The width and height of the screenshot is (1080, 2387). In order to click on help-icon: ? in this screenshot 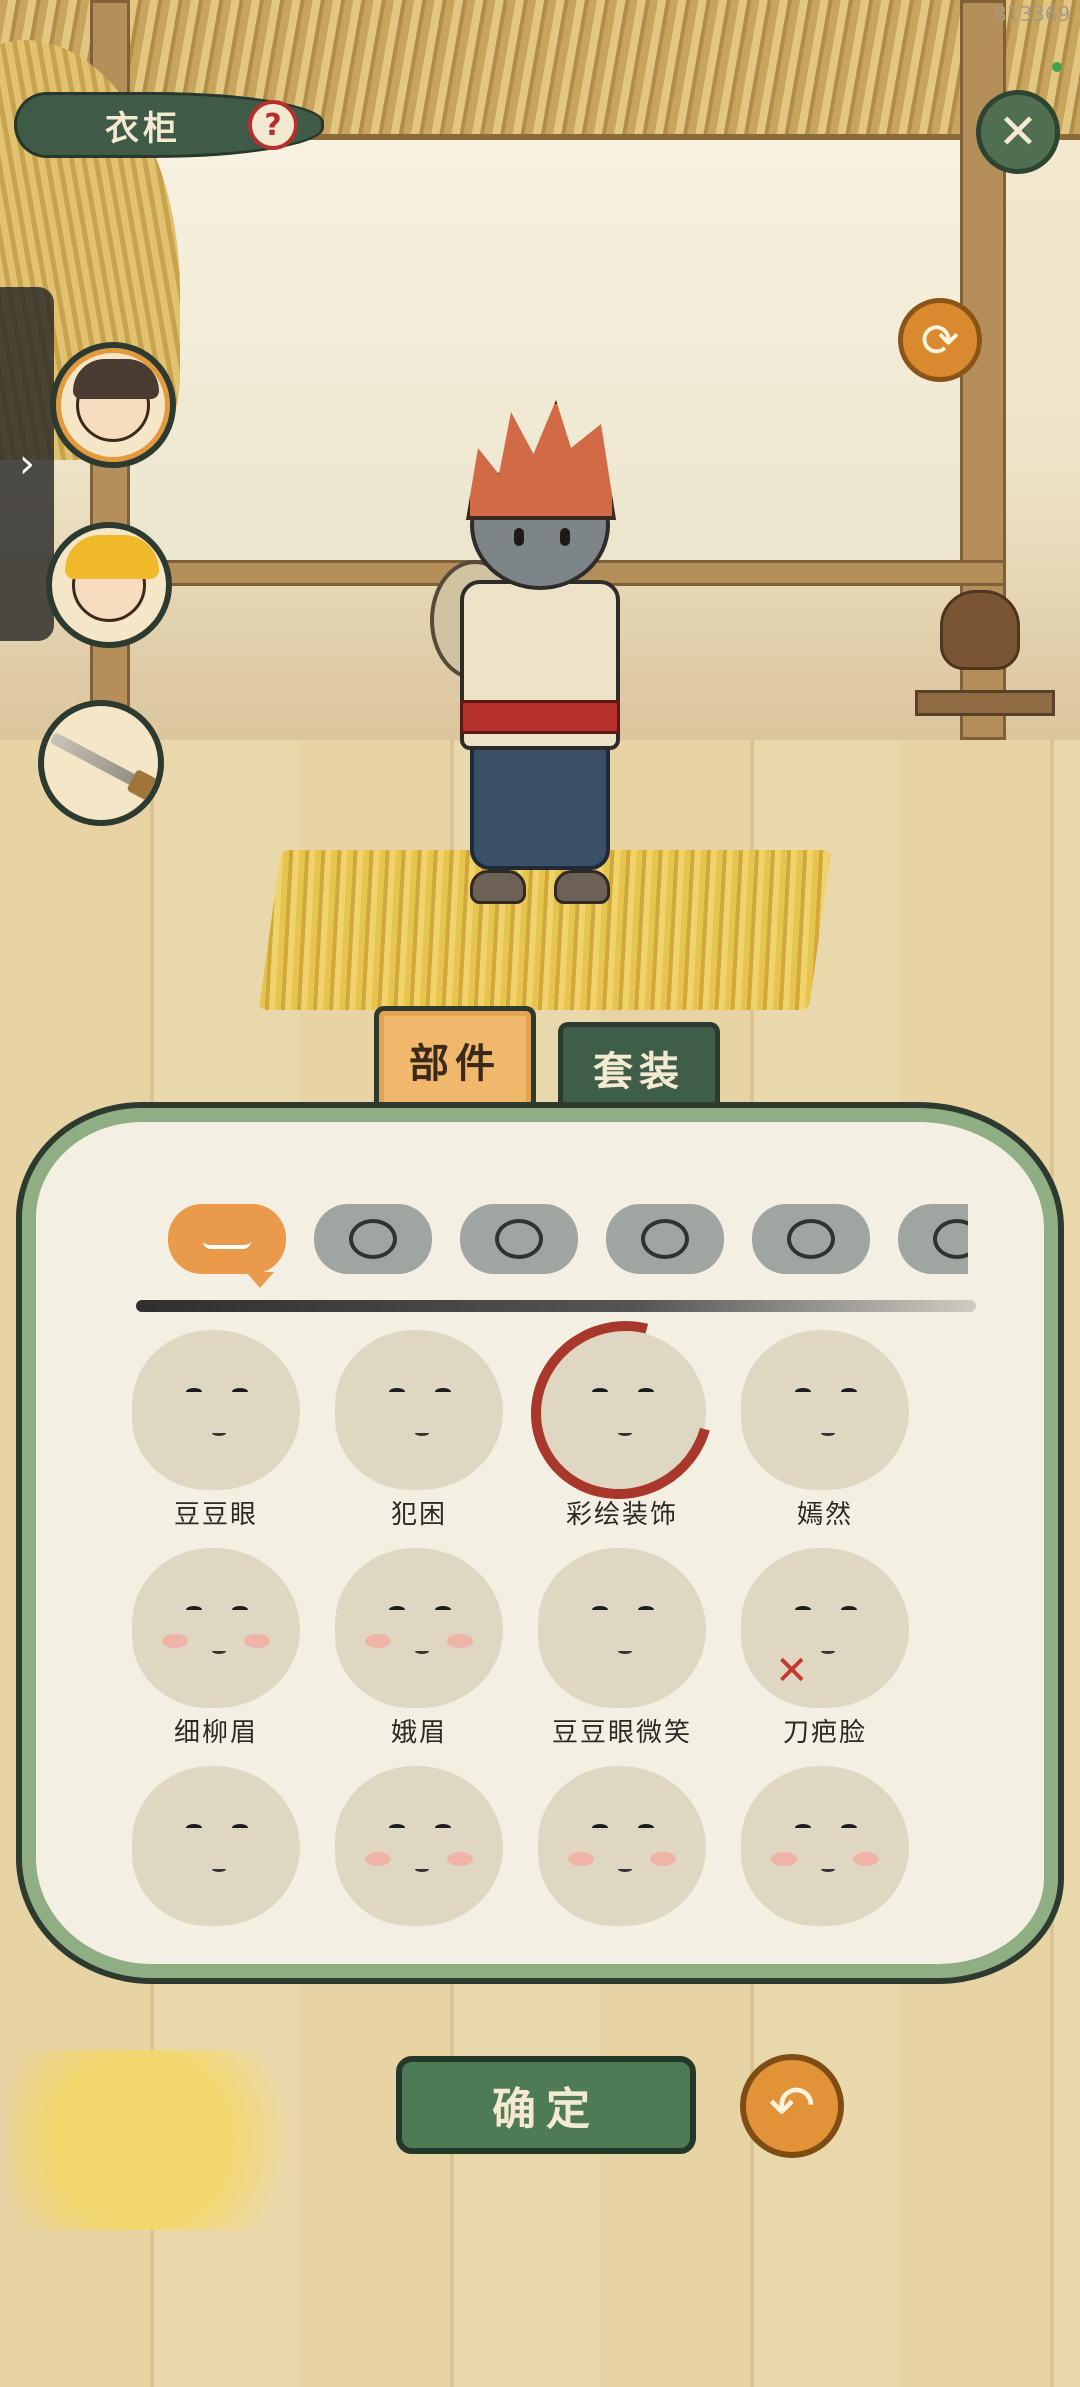, I will do `click(273, 125)`.